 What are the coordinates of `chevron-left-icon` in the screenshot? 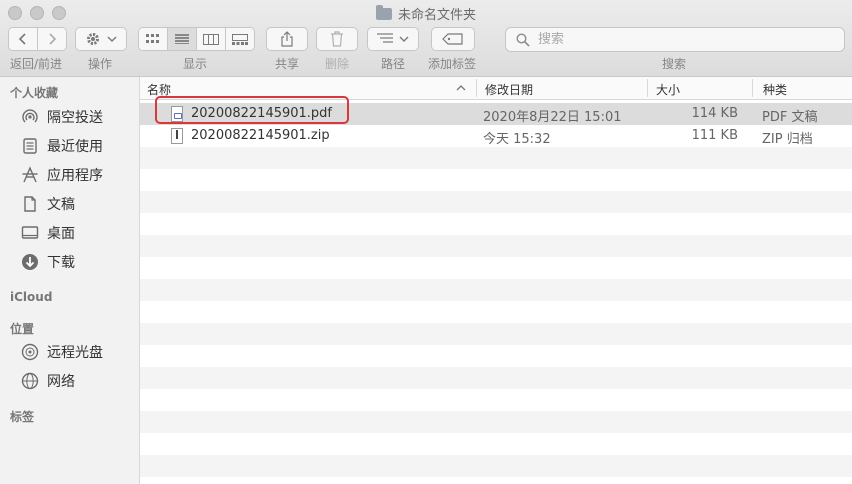 It's located at (22, 39).